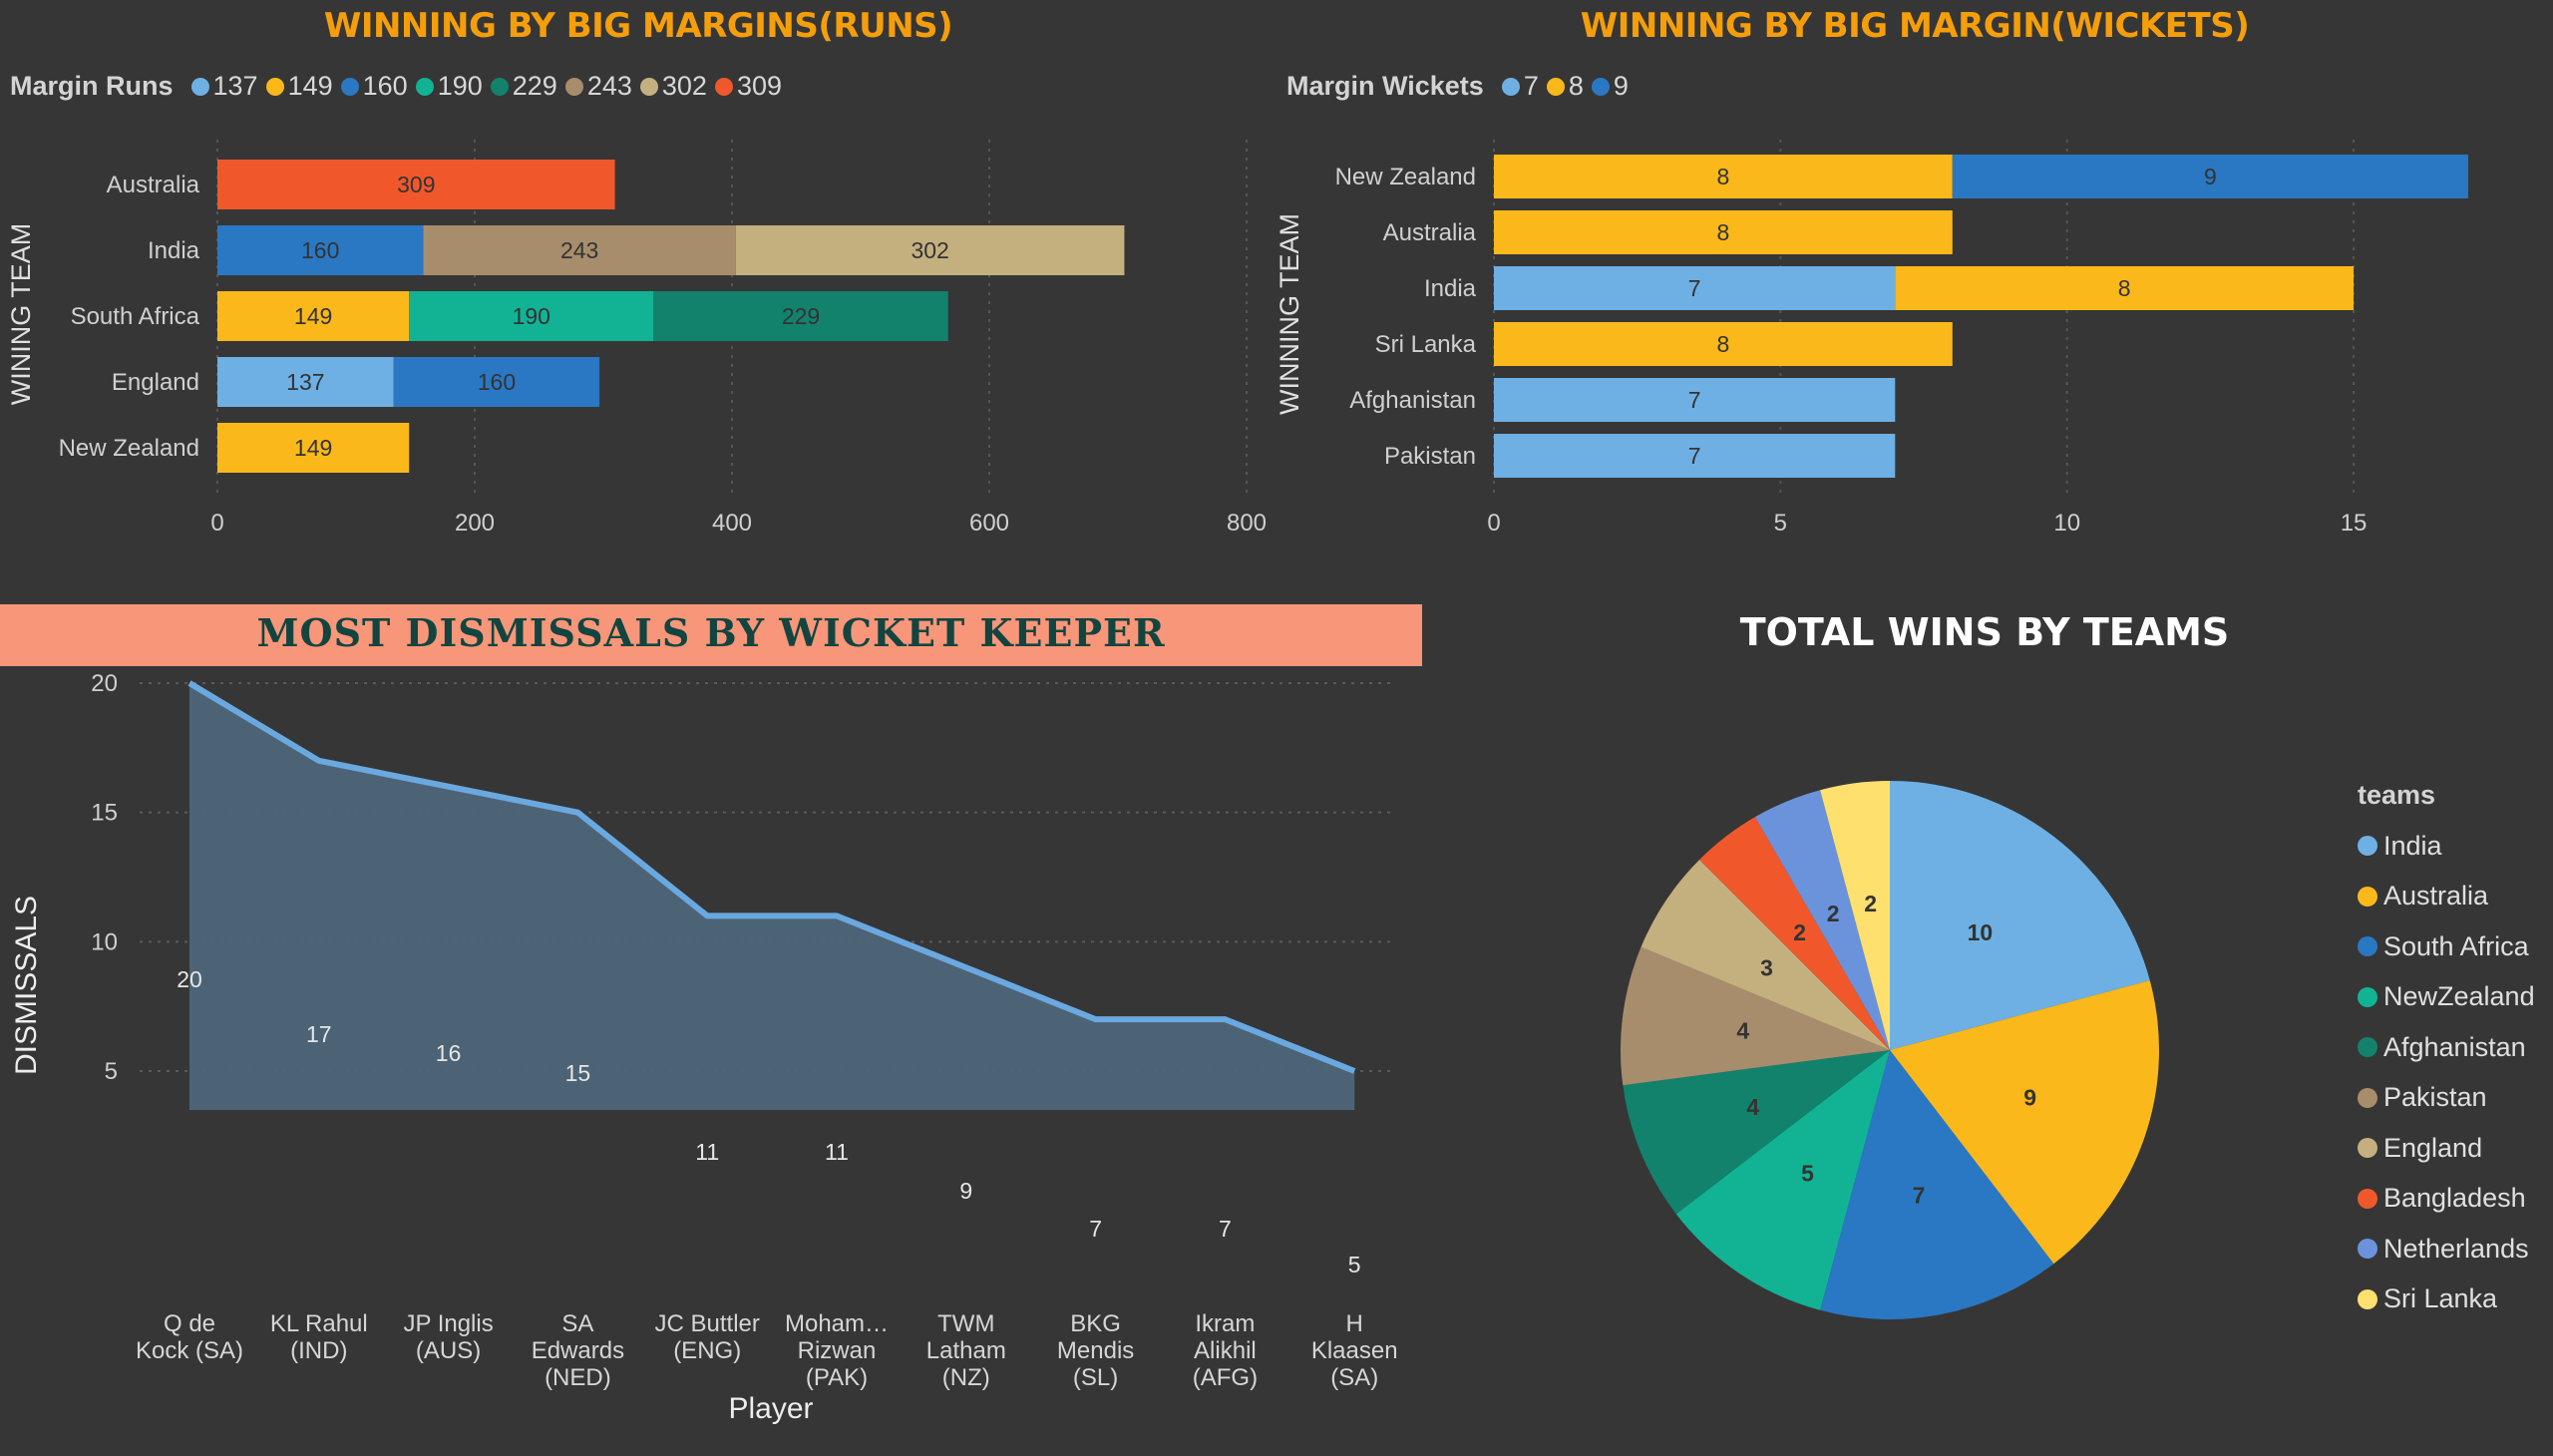 The width and height of the screenshot is (2553, 1456). What do you see at coordinates (217, 523) in the screenshot?
I see `runs-x-tick-label: 0` at bounding box center [217, 523].